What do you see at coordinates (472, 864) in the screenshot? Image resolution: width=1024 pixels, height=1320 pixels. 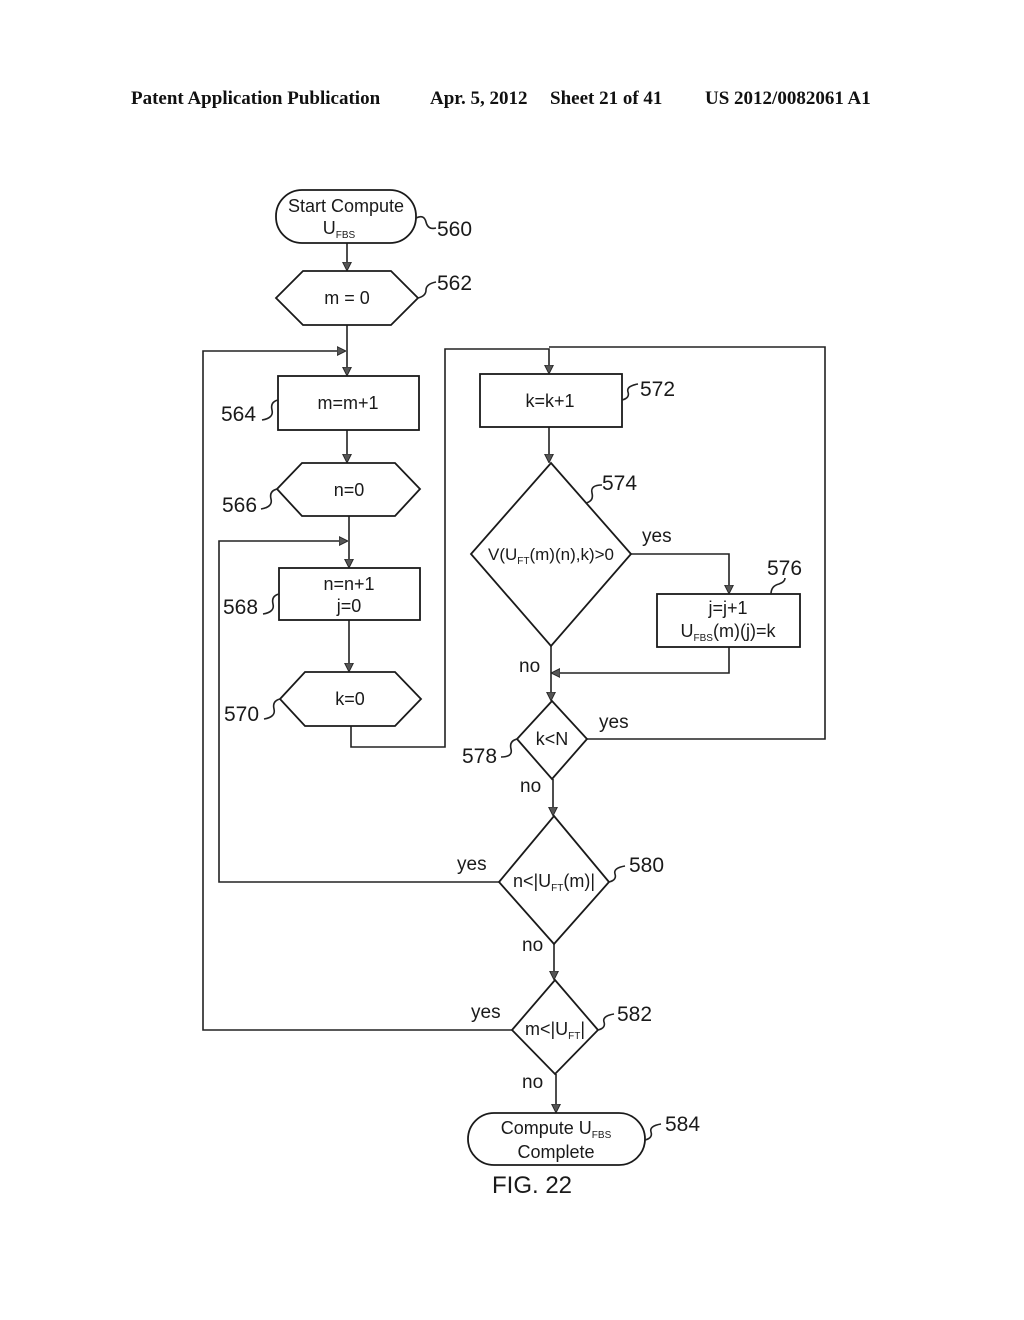 I see `label-yes-580: yes` at bounding box center [472, 864].